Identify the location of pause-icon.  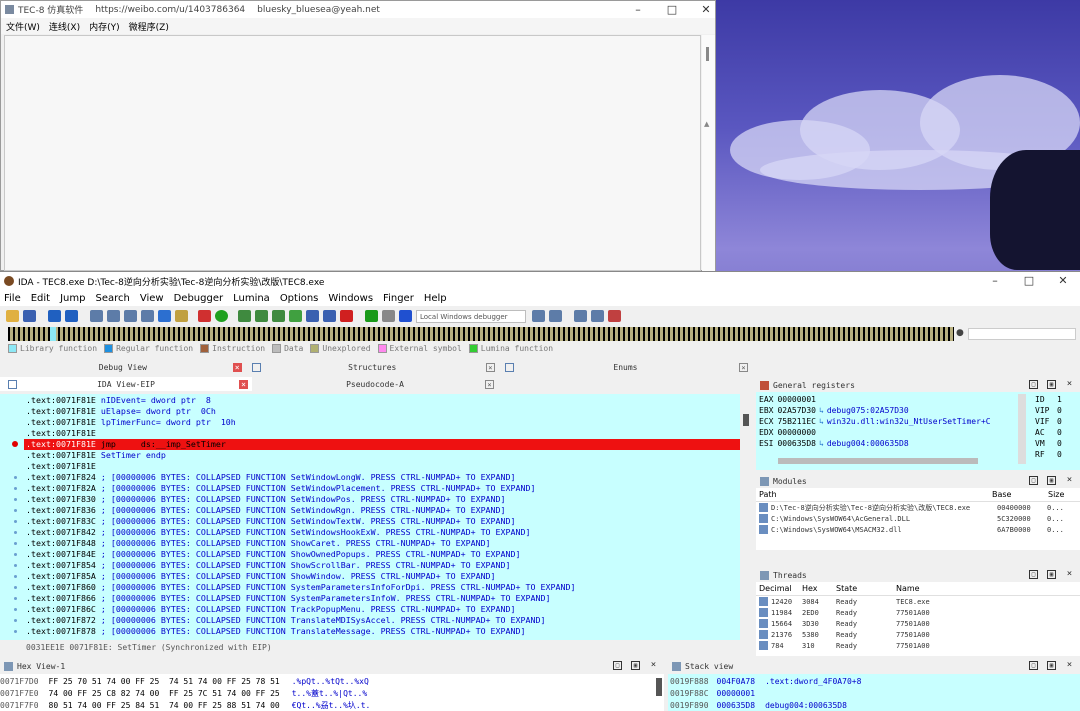
(388, 316).